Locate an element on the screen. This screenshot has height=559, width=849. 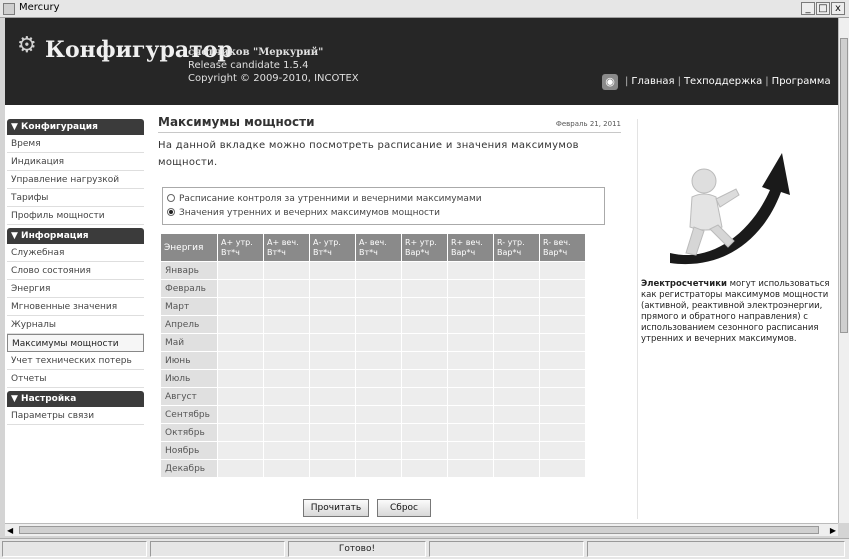
month-cell: Ноябрь is located at coordinates (189, 450).